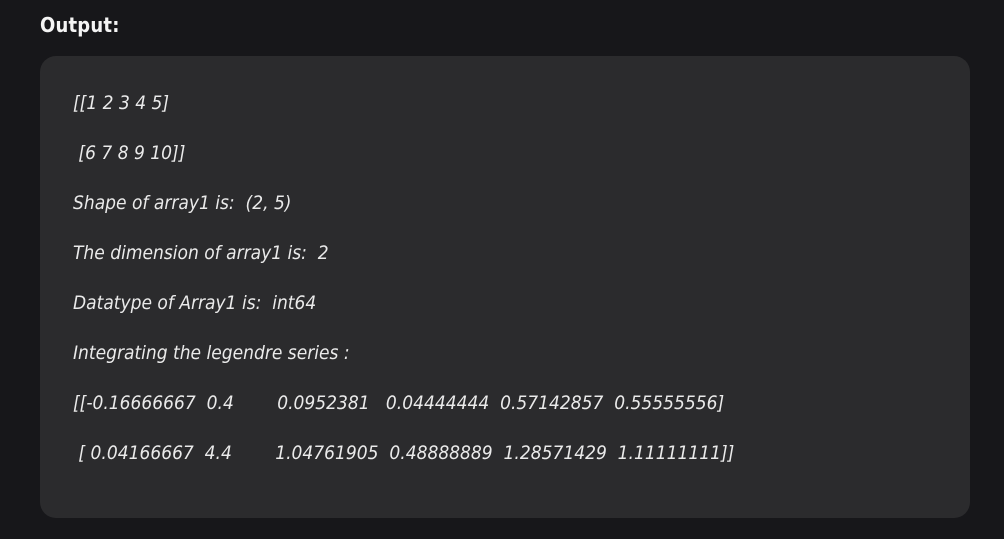  What do you see at coordinates (211, 353) in the screenshot?
I see `output-line: Integrating the legendre series :` at bounding box center [211, 353].